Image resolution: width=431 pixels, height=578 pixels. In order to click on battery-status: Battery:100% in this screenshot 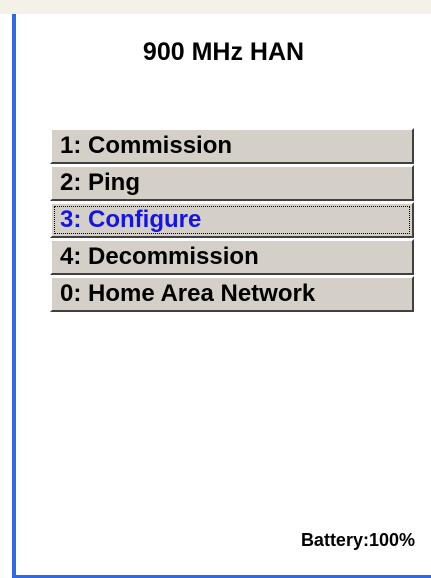, I will do `click(357, 540)`.